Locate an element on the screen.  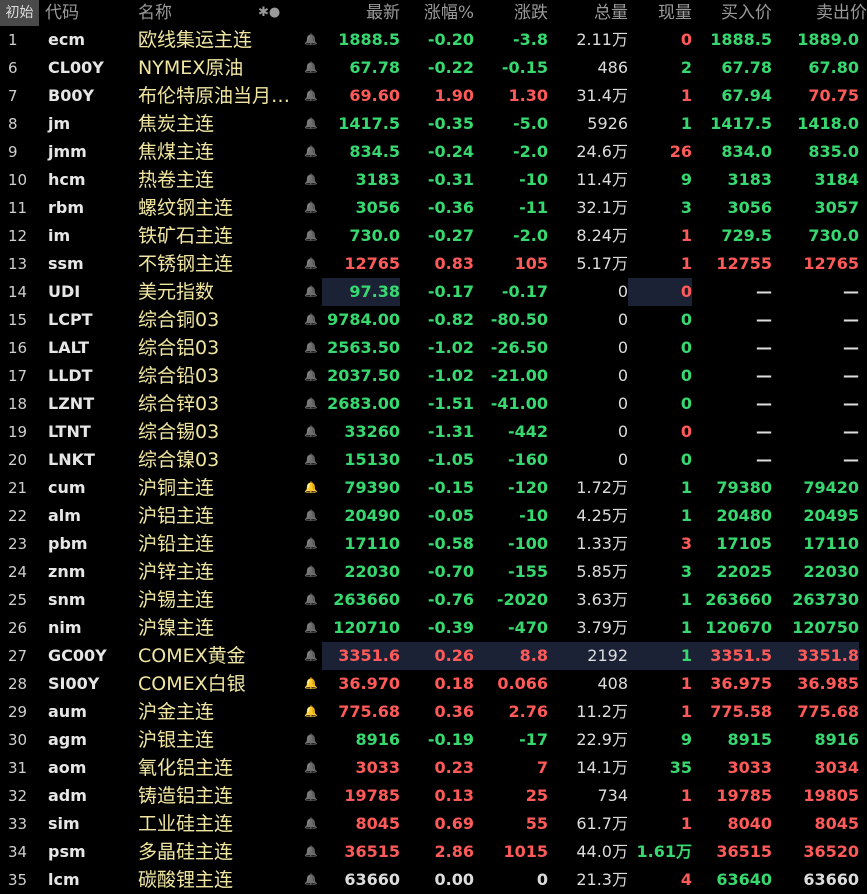
row-volume: 0 is located at coordinates (622, 319).